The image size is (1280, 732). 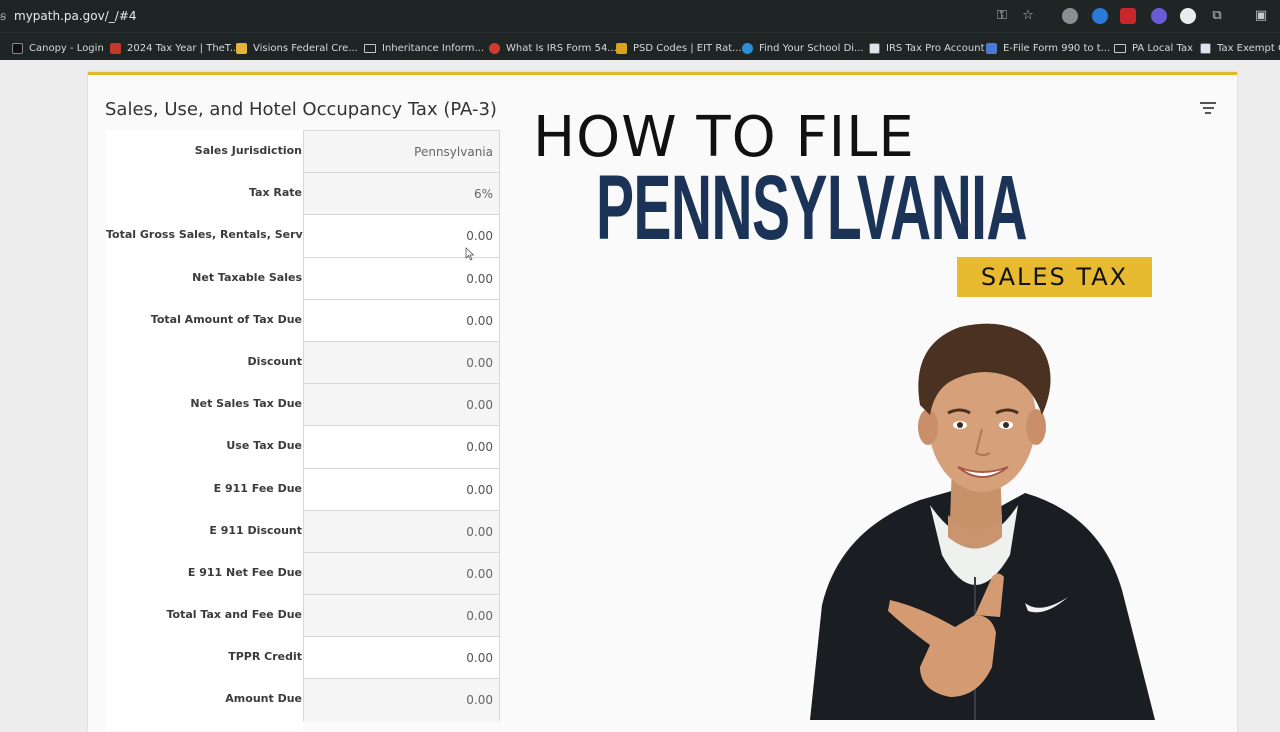 I want to click on extension-icon, so click(x=1159, y=16).